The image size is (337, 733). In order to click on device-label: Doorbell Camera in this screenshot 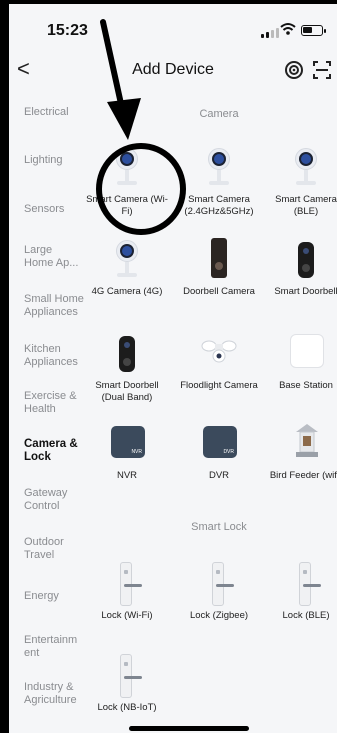, I will do `click(219, 291)`.